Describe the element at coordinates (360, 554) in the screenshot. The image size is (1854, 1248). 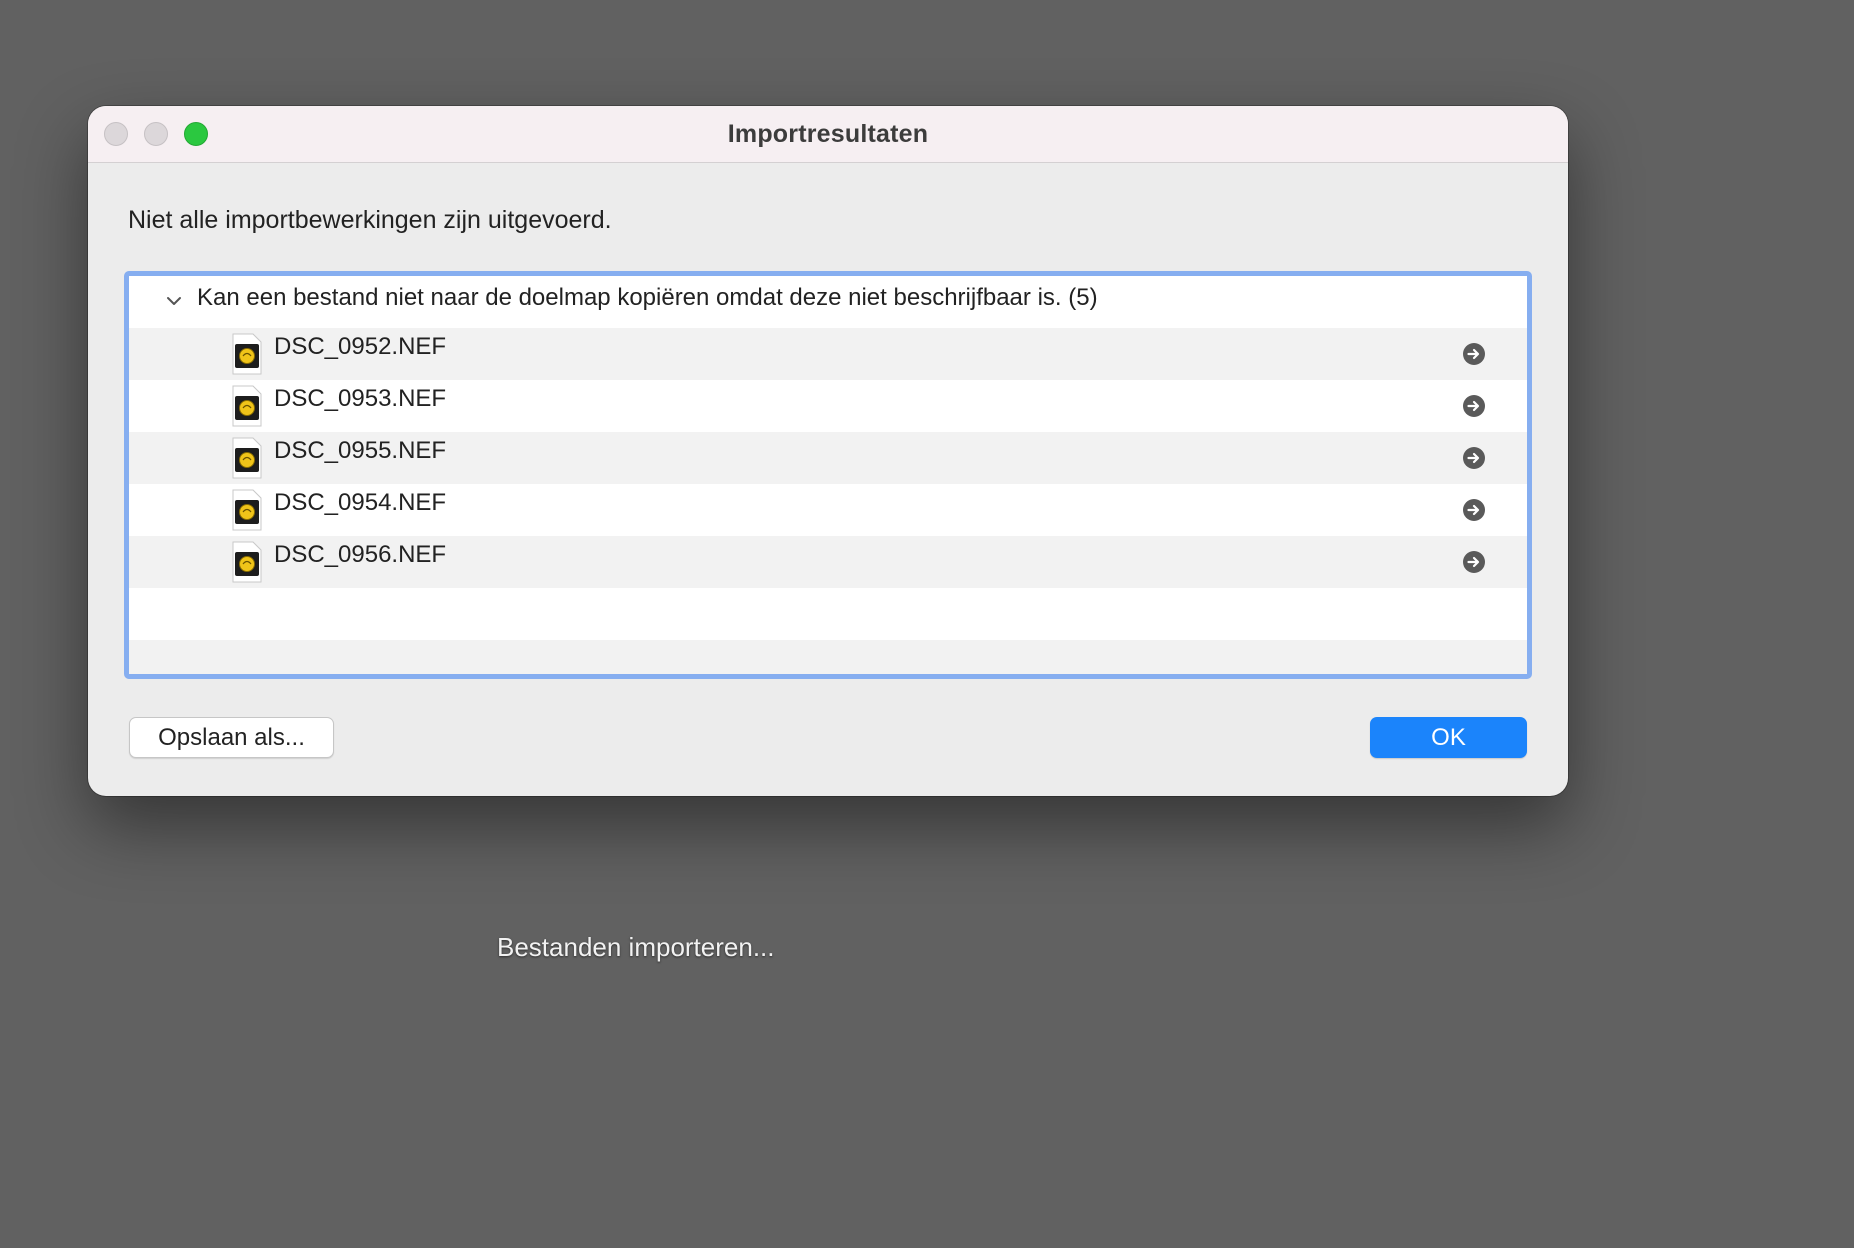
I see `file-name: DSC_0956.NEF` at that location.